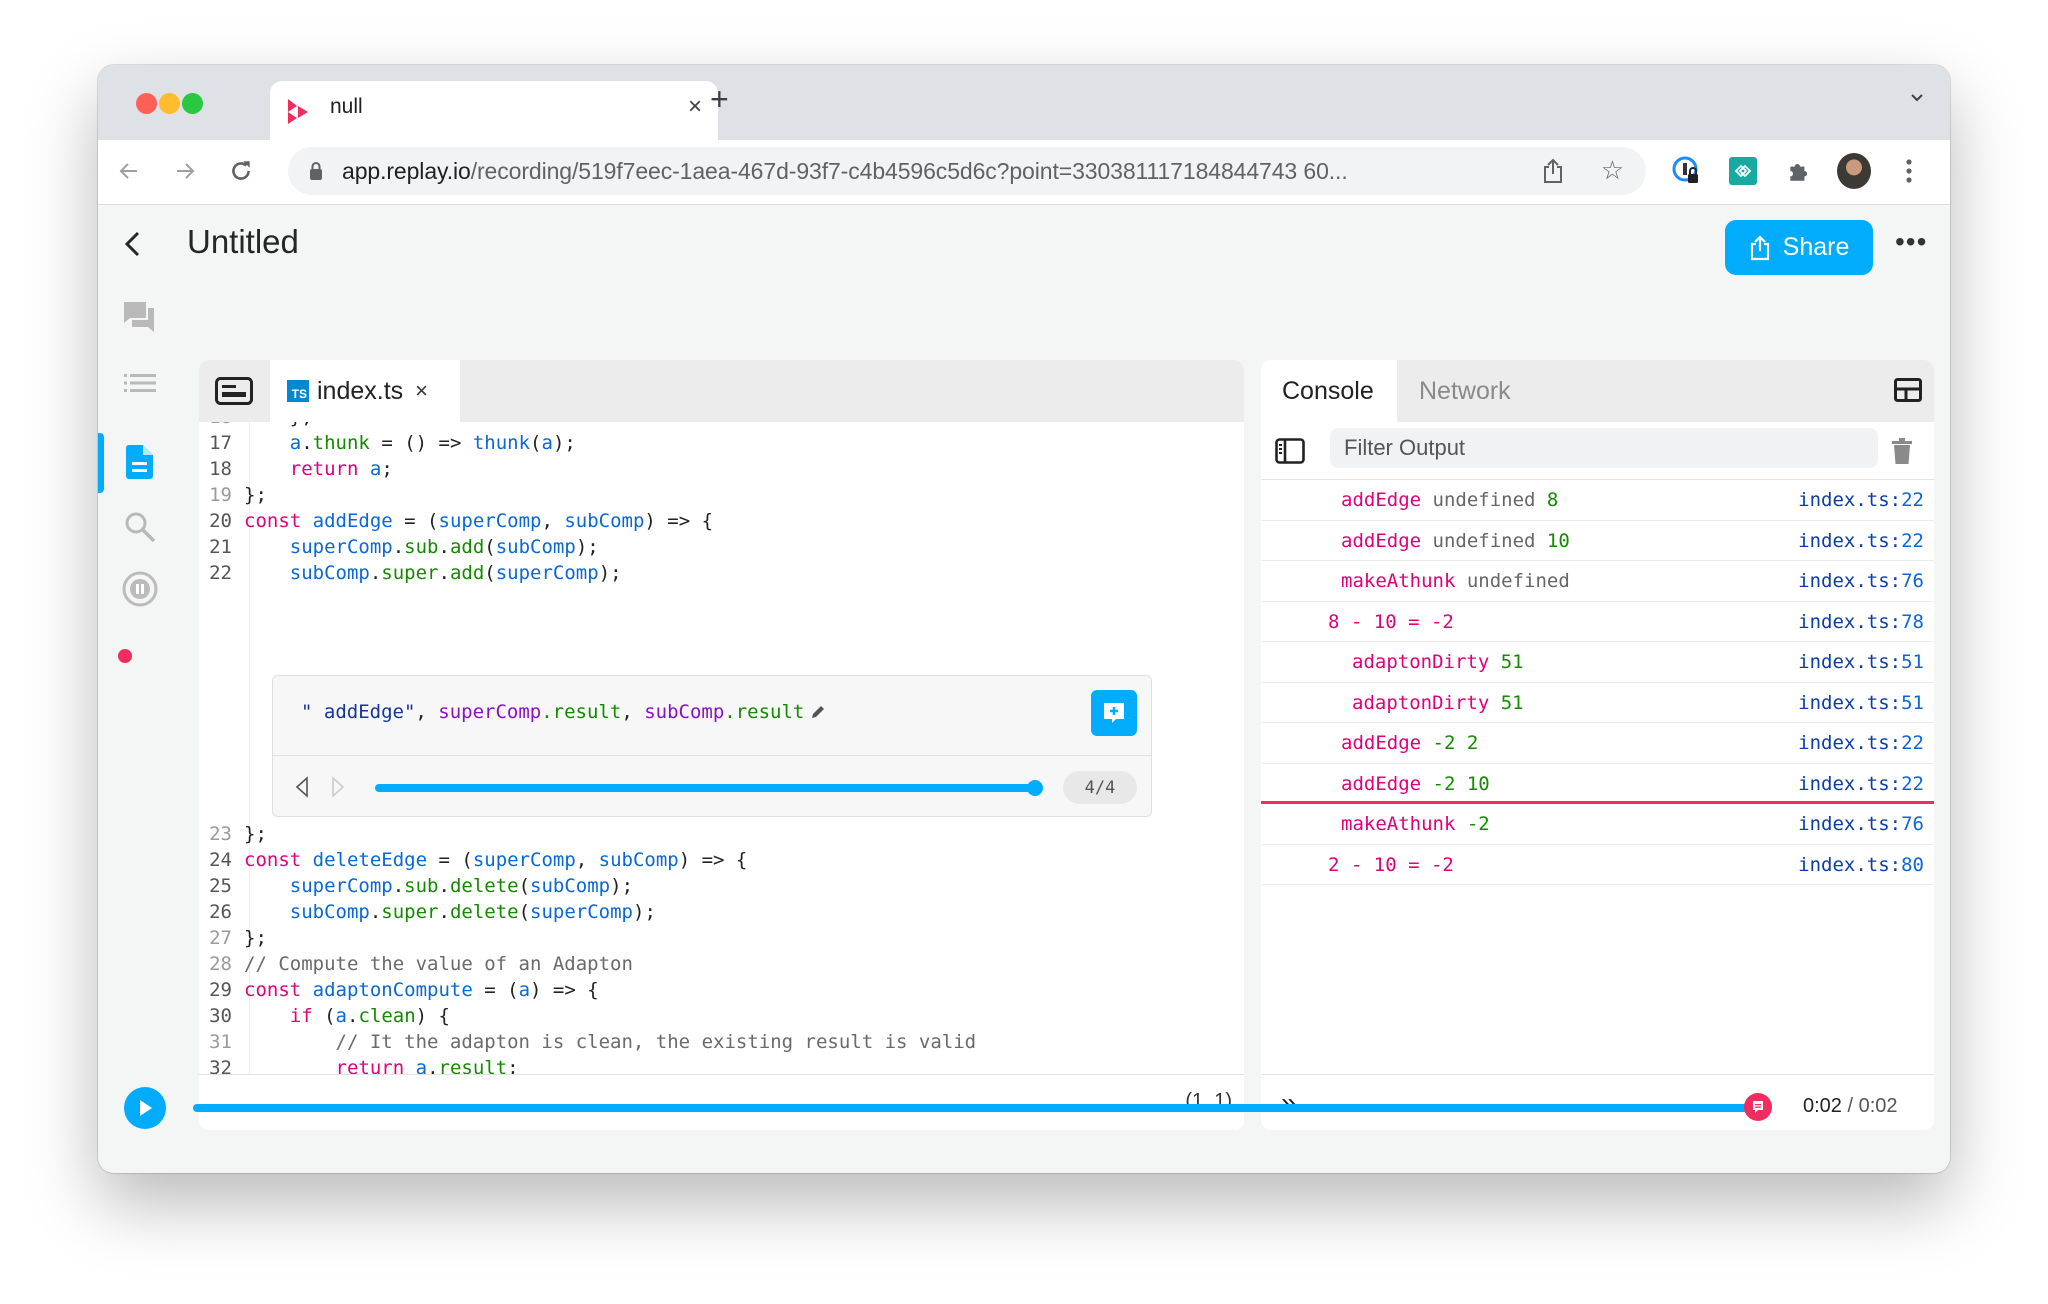 Image resolution: width=2048 pixels, height=1304 pixels. What do you see at coordinates (1465, 391) in the screenshot?
I see `tab-network: Network` at bounding box center [1465, 391].